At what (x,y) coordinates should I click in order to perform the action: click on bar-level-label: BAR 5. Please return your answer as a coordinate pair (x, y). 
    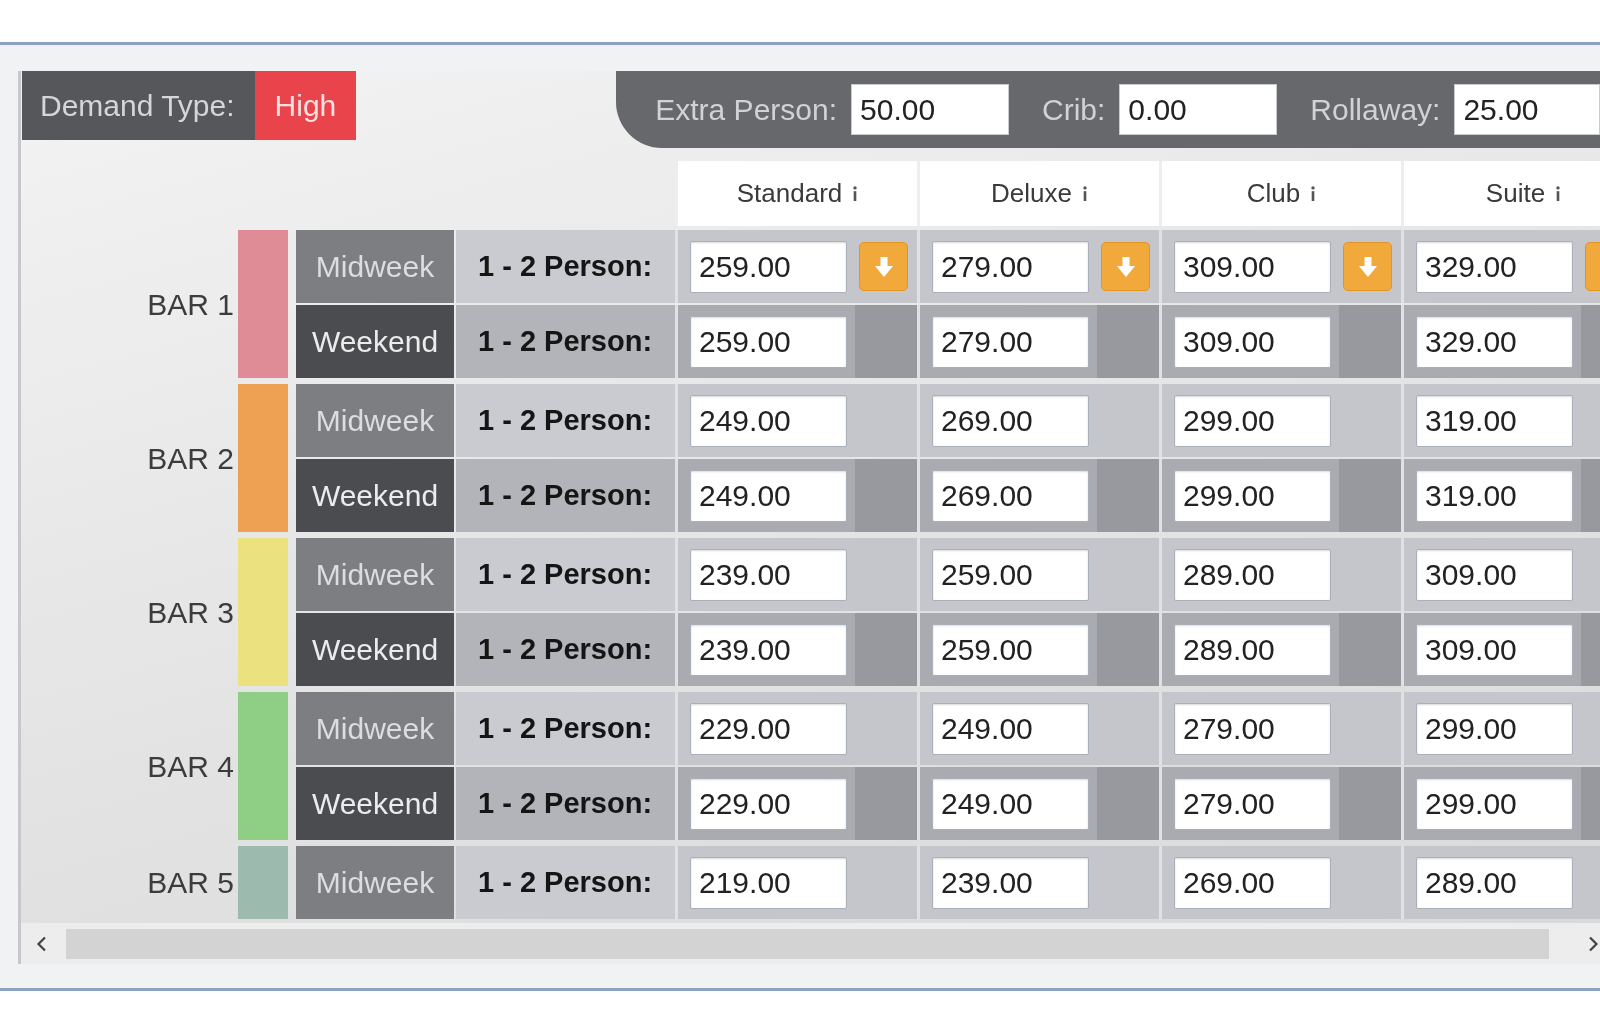
    Looking at the image, I should click on (190, 883).